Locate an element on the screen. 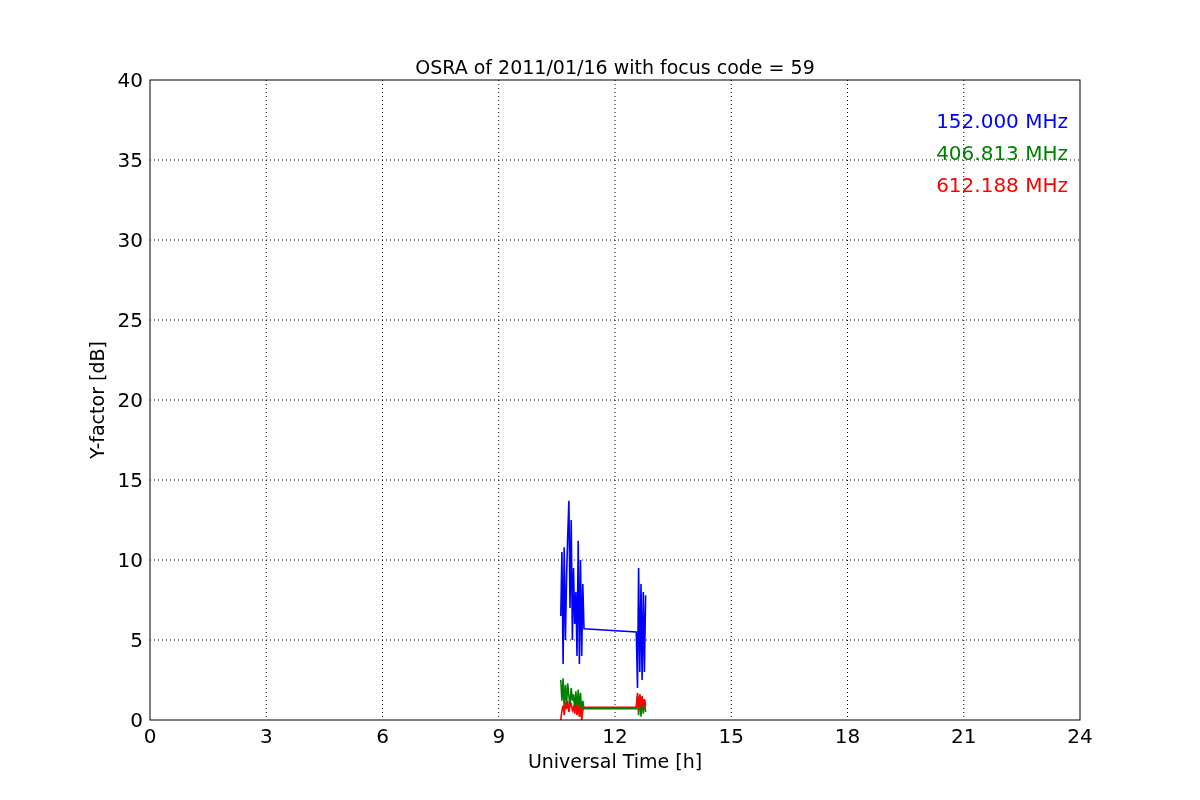 This screenshot has width=1200, height=800. x-tick-label: 12 is located at coordinates (615, 736).